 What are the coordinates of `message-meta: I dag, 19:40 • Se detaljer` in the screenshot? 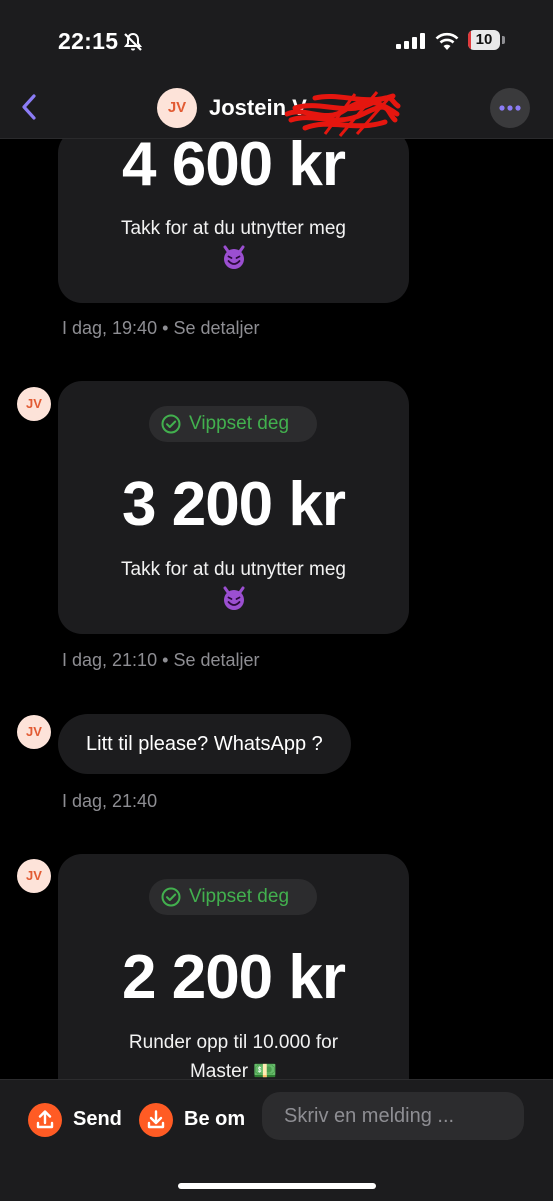 It's located at (161, 328).